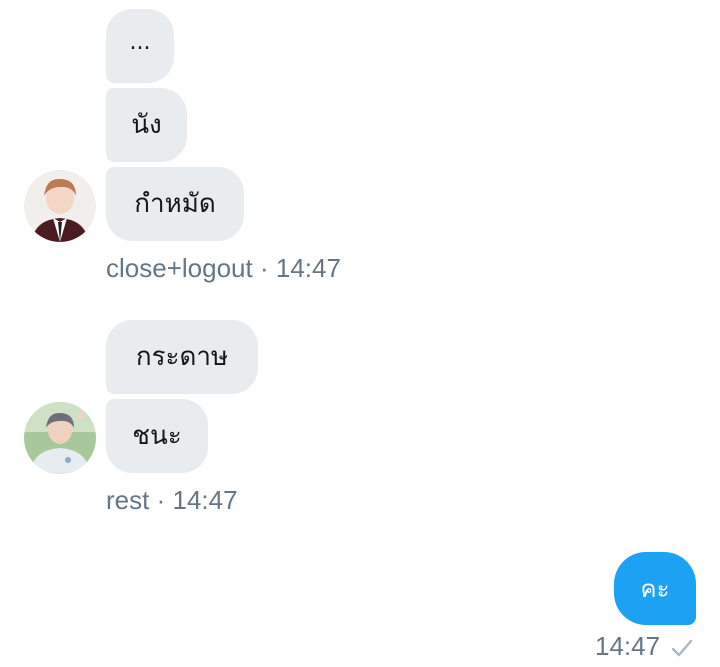  I want to click on message-text: นัง, so click(146, 125).